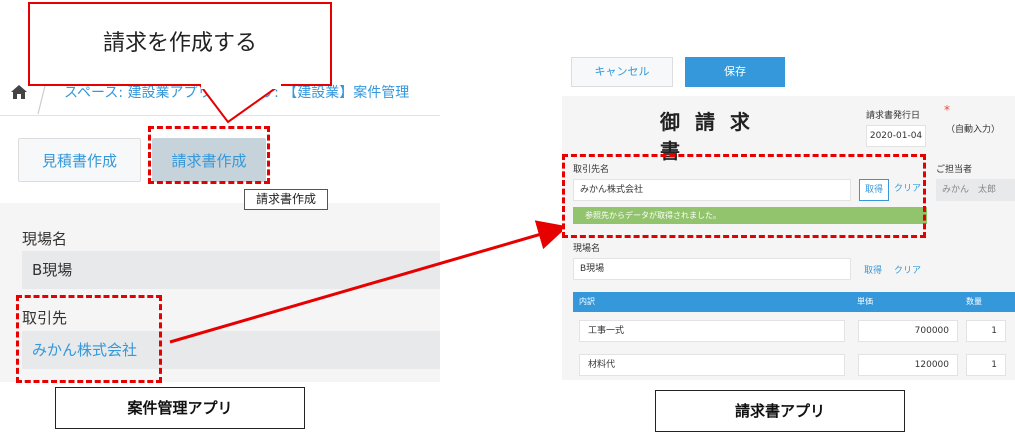  I want to click on invoice-app-caption: 請求書アプリ, so click(780, 411).